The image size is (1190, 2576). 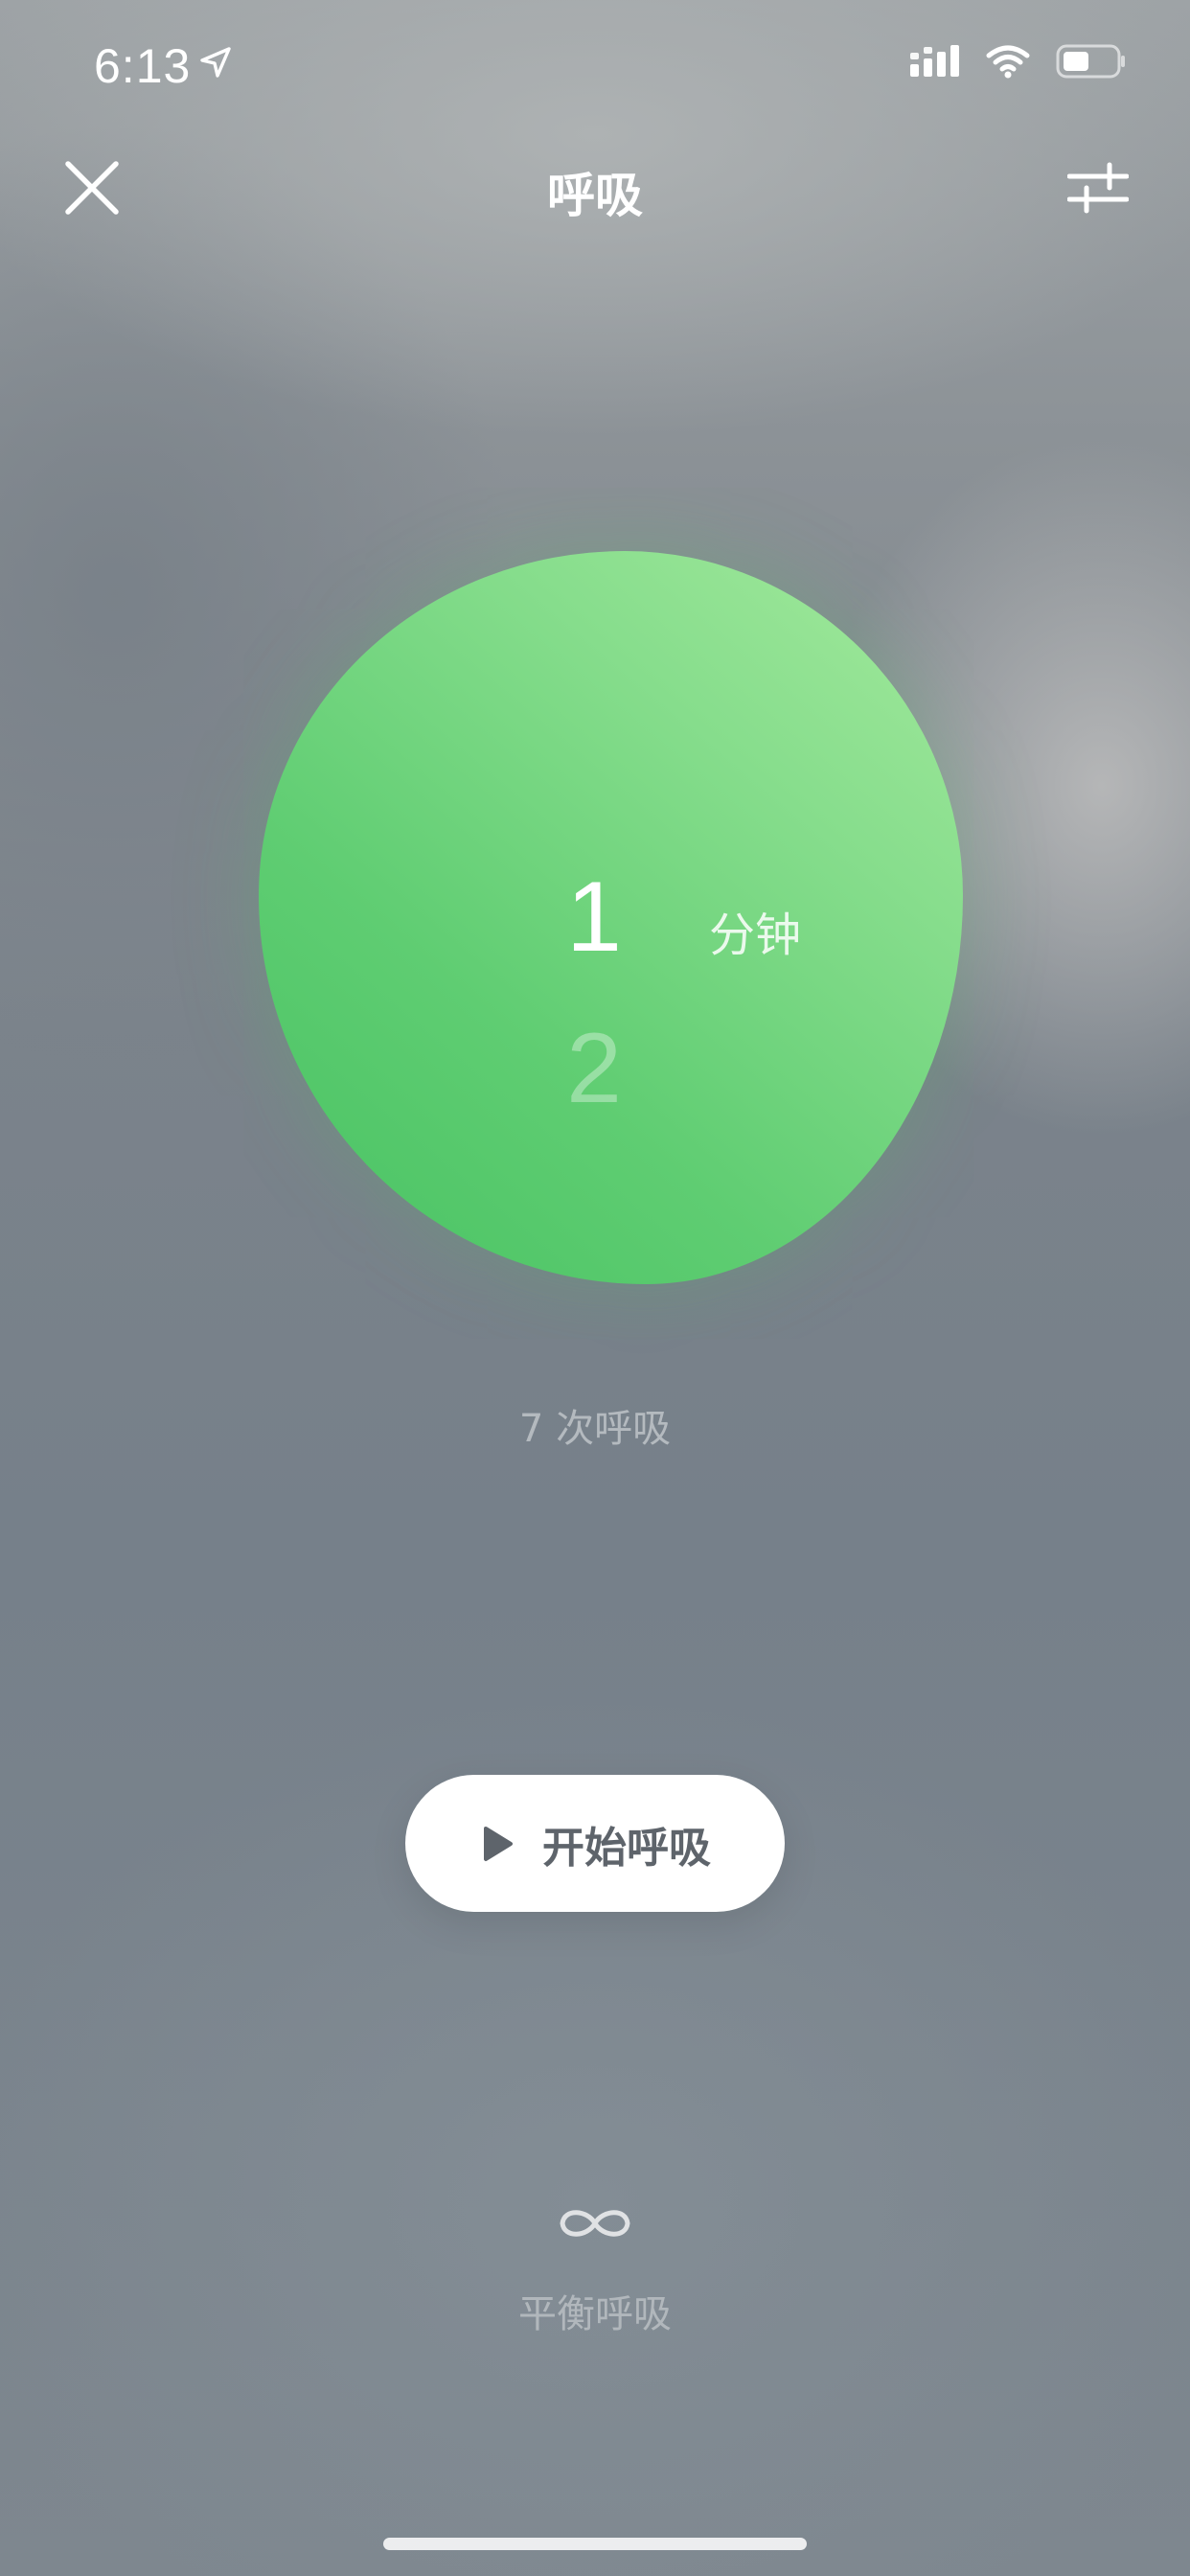 I want to click on sliders-icon, so click(x=1098, y=188).